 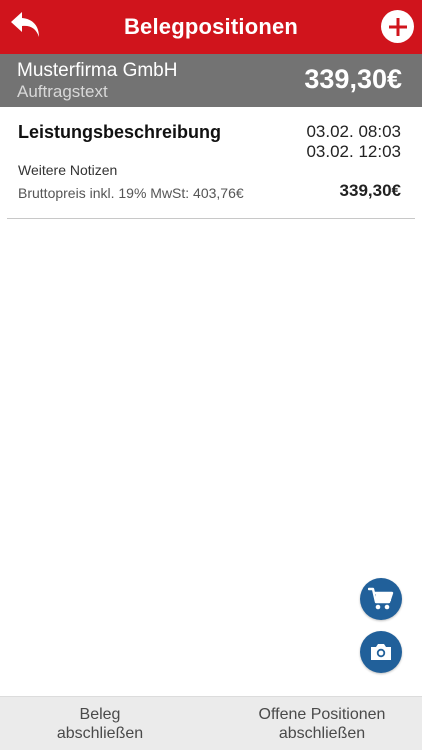 What do you see at coordinates (370, 190) in the screenshot?
I see `position-price: 339,30€` at bounding box center [370, 190].